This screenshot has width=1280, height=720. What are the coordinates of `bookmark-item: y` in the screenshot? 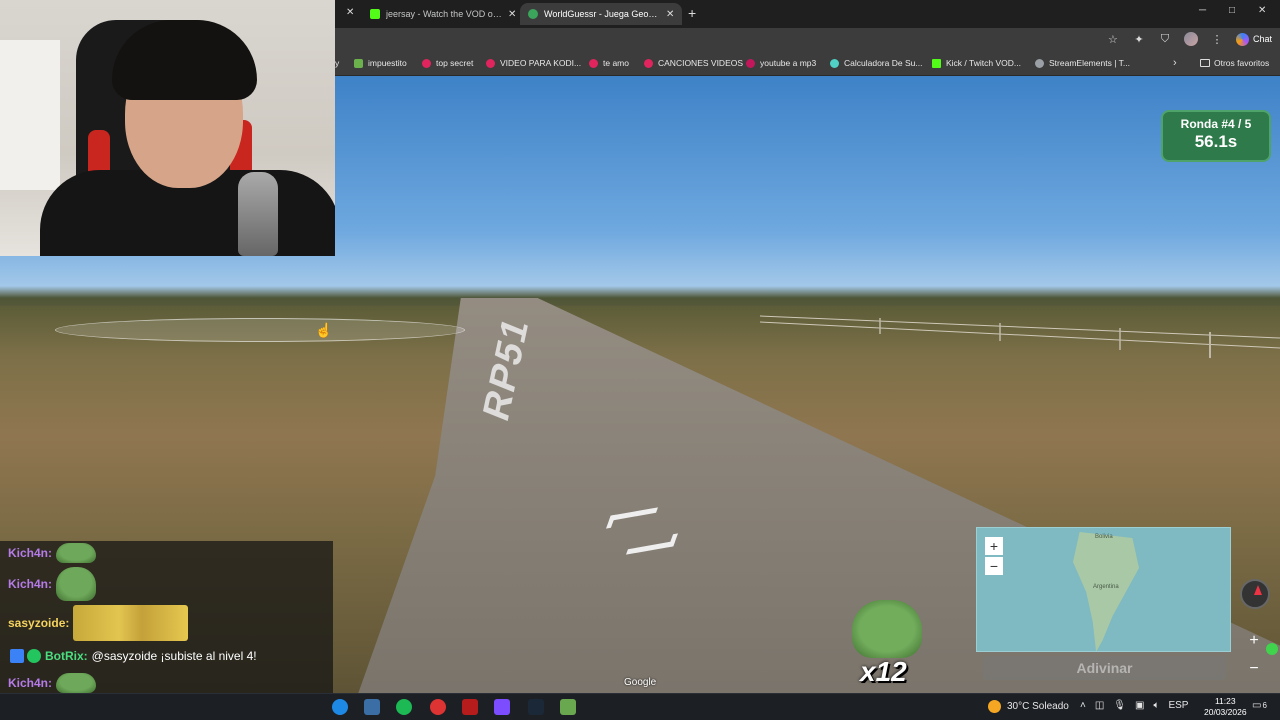 It's located at (337, 63).